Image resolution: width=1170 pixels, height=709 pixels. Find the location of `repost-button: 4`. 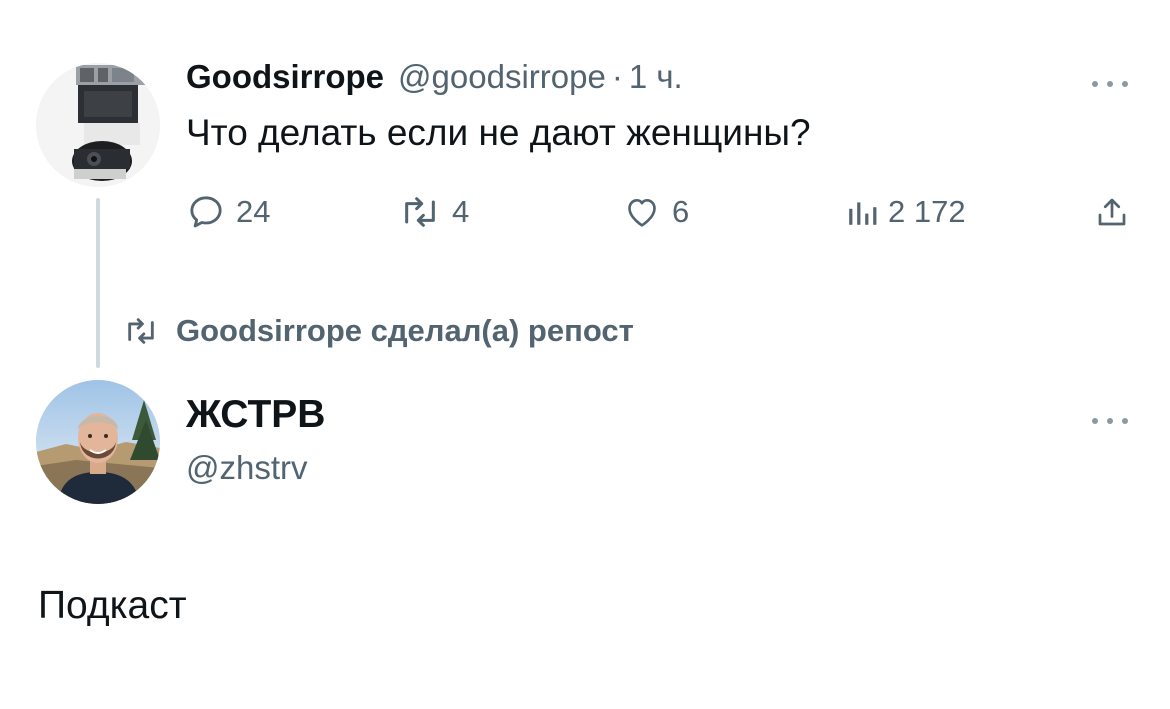

repost-button: 4 is located at coordinates (433, 212).